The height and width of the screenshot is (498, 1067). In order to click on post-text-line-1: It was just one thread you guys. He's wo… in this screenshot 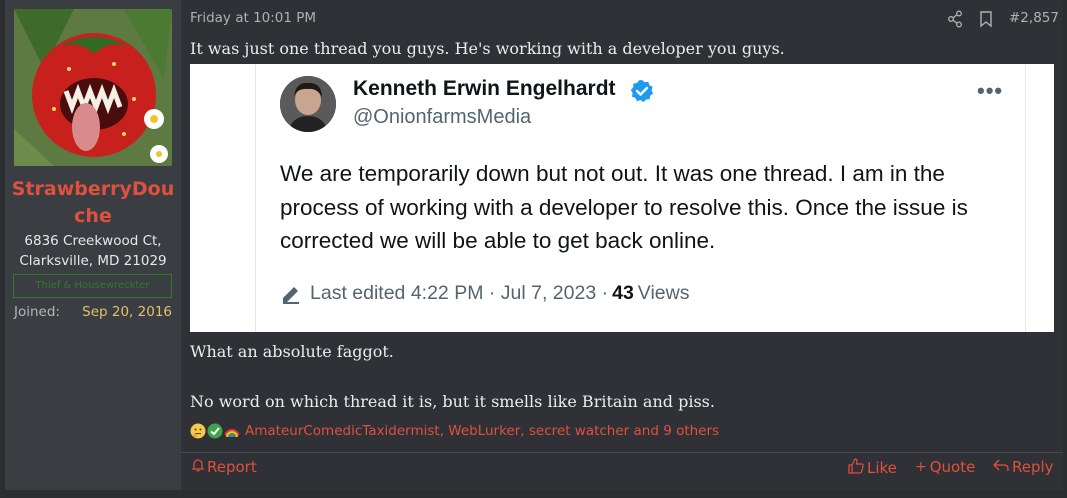, I will do `click(487, 48)`.